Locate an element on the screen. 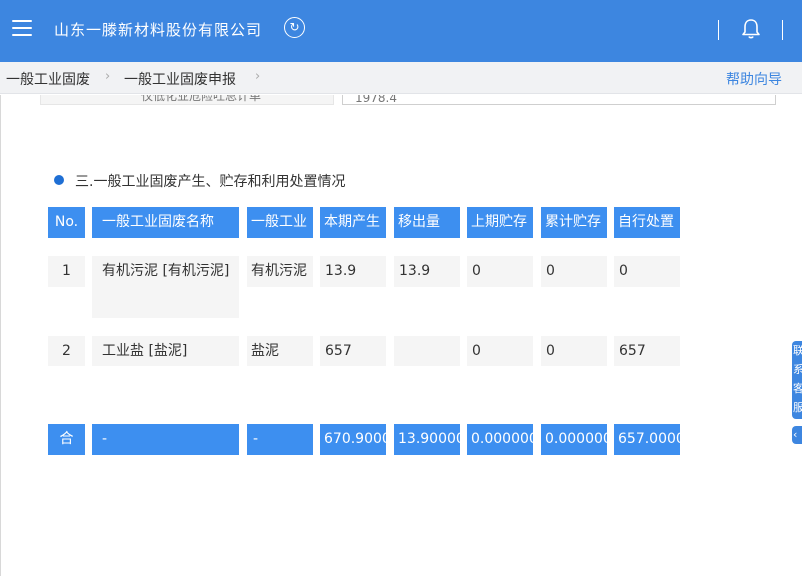  table-row-1-transferred-out: 13.9 is located at coordinates (427, 271).